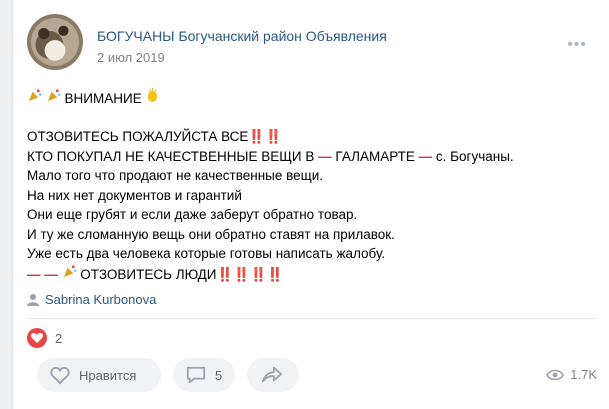 This screenshot has width=609, height=409. I want to click on comments-count: 5, so click(219, 375).